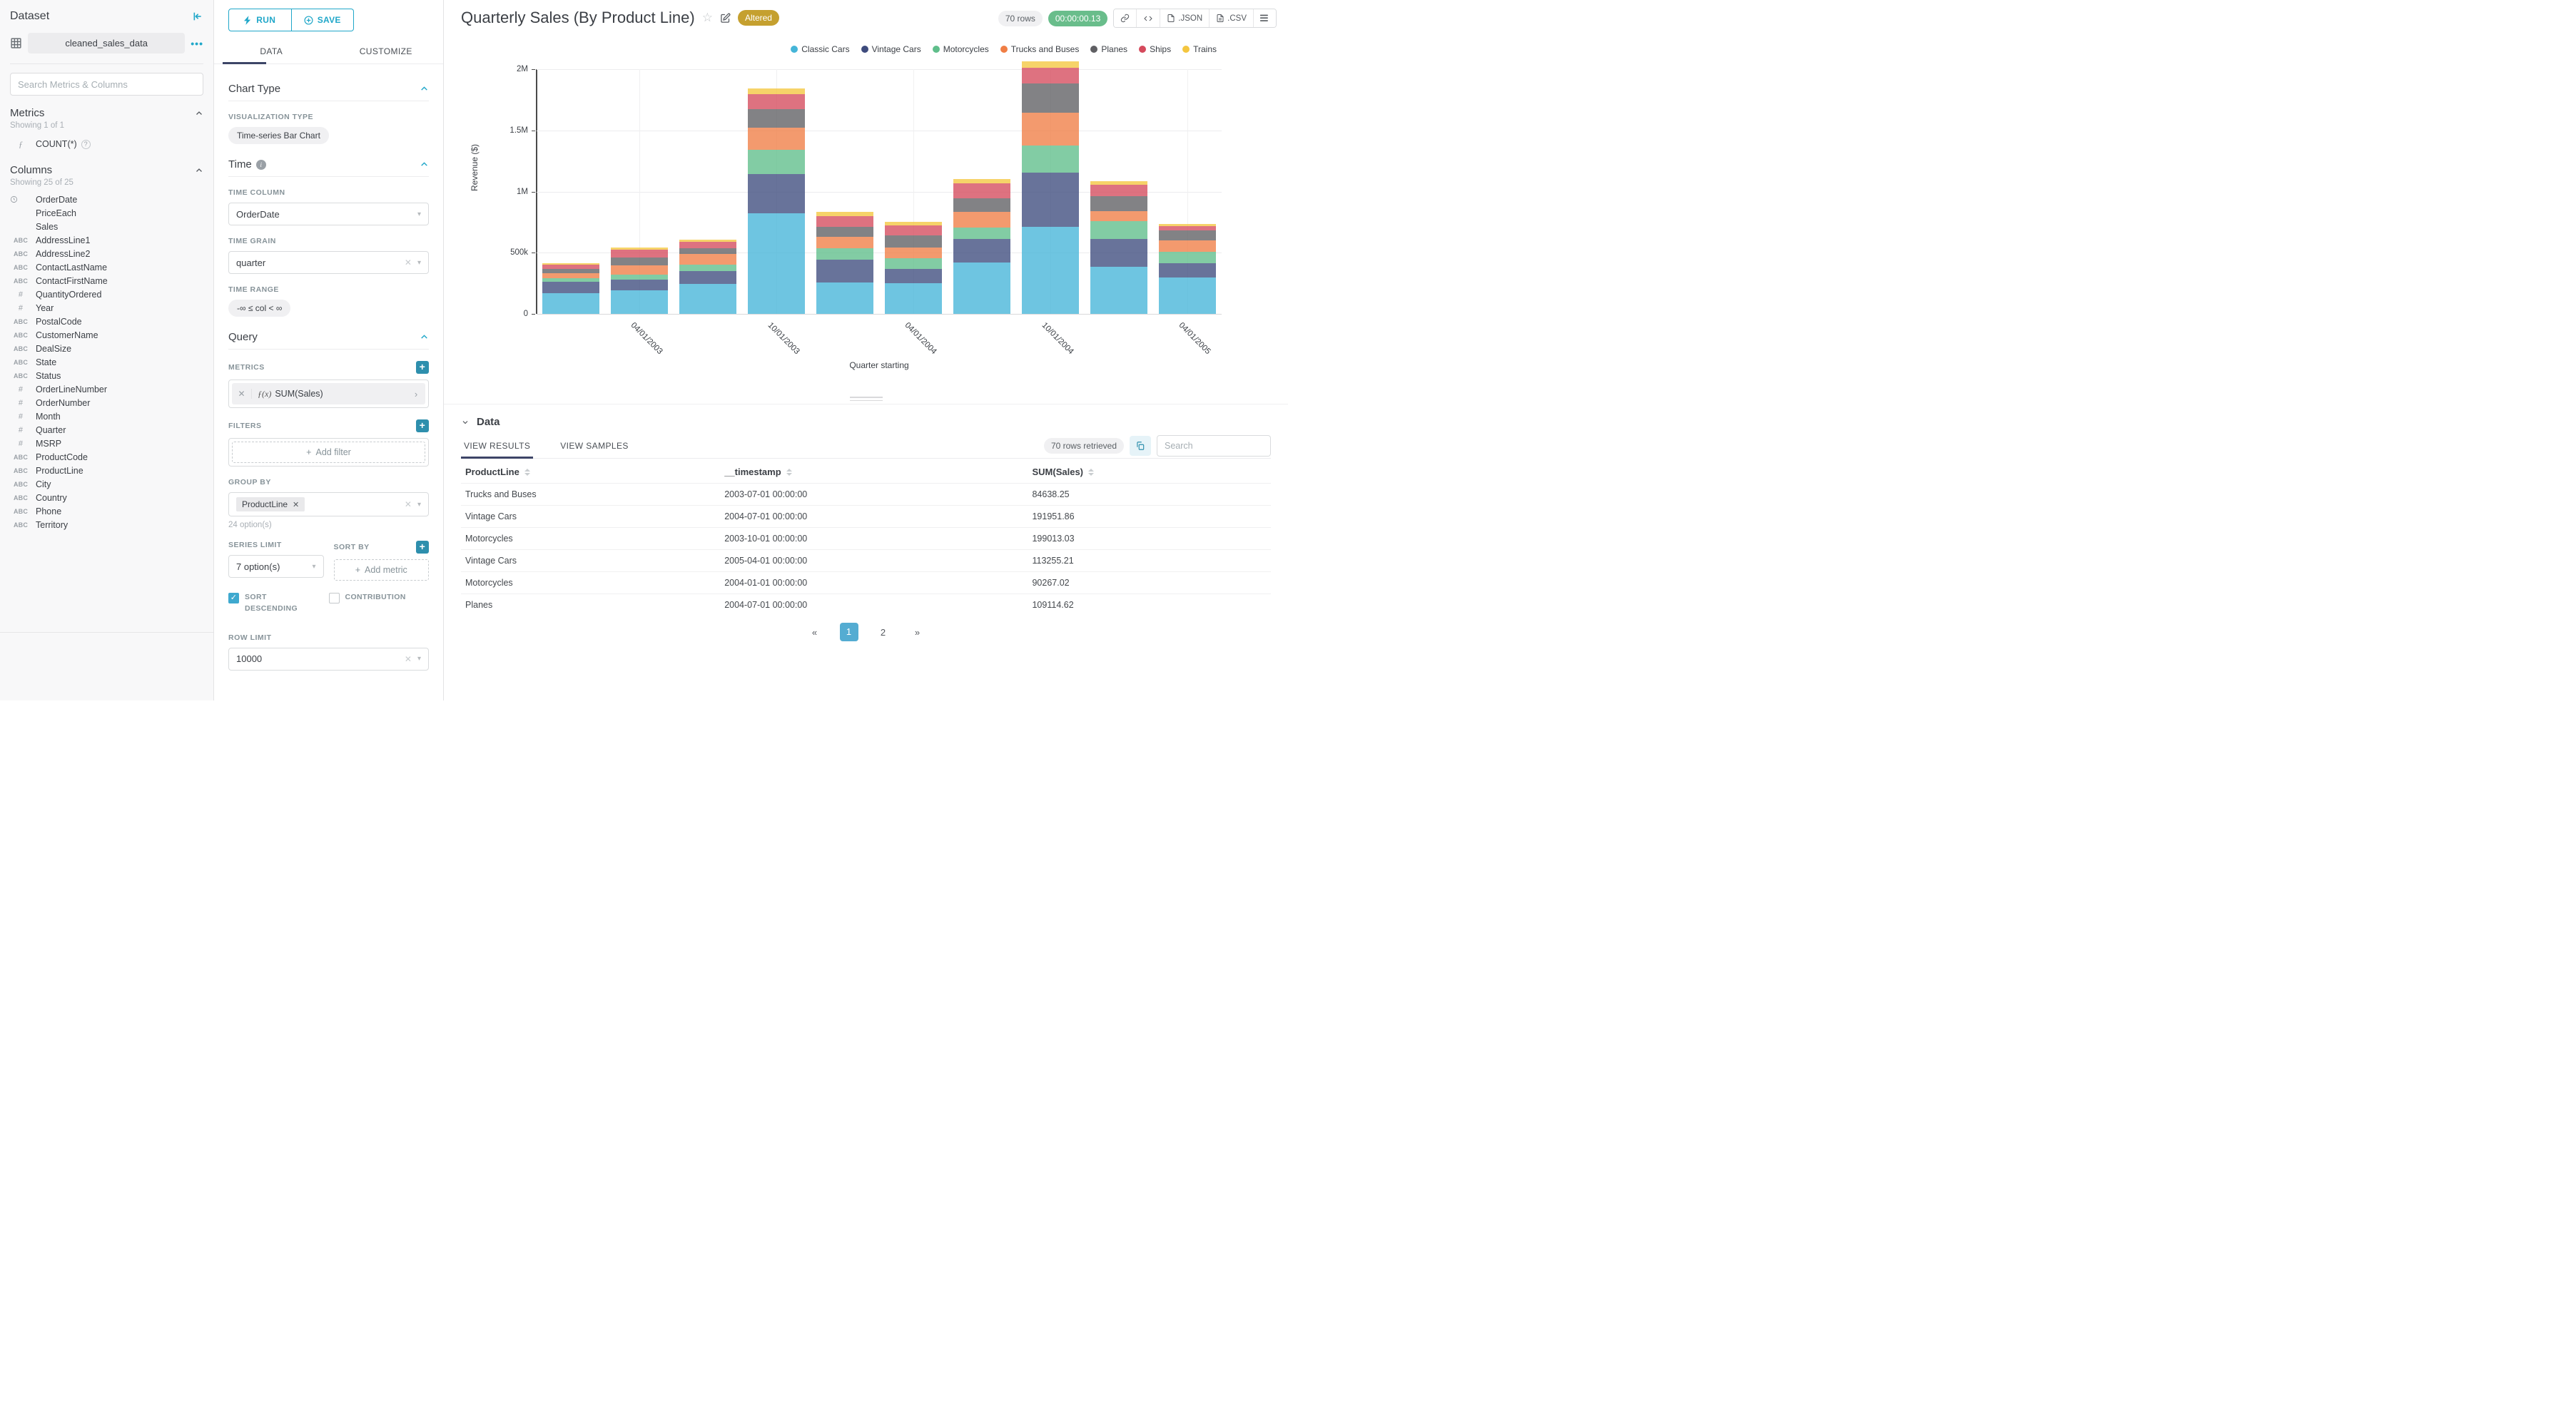  I want to click on pagination-page-2: 2, so click(883, 632).